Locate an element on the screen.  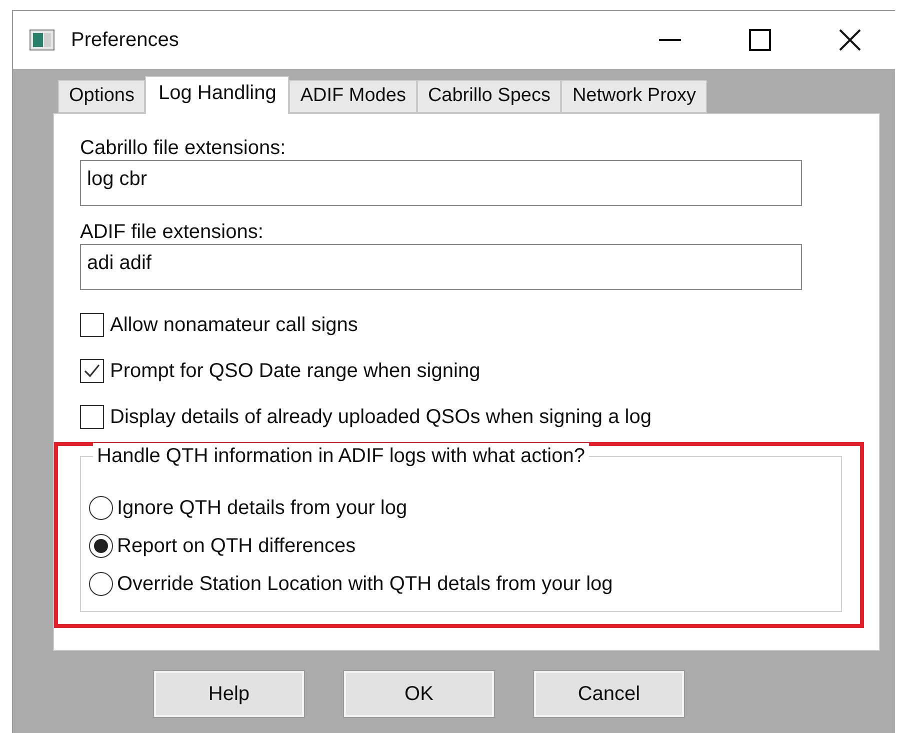
tab: Options is located at coordinates (102, 96).